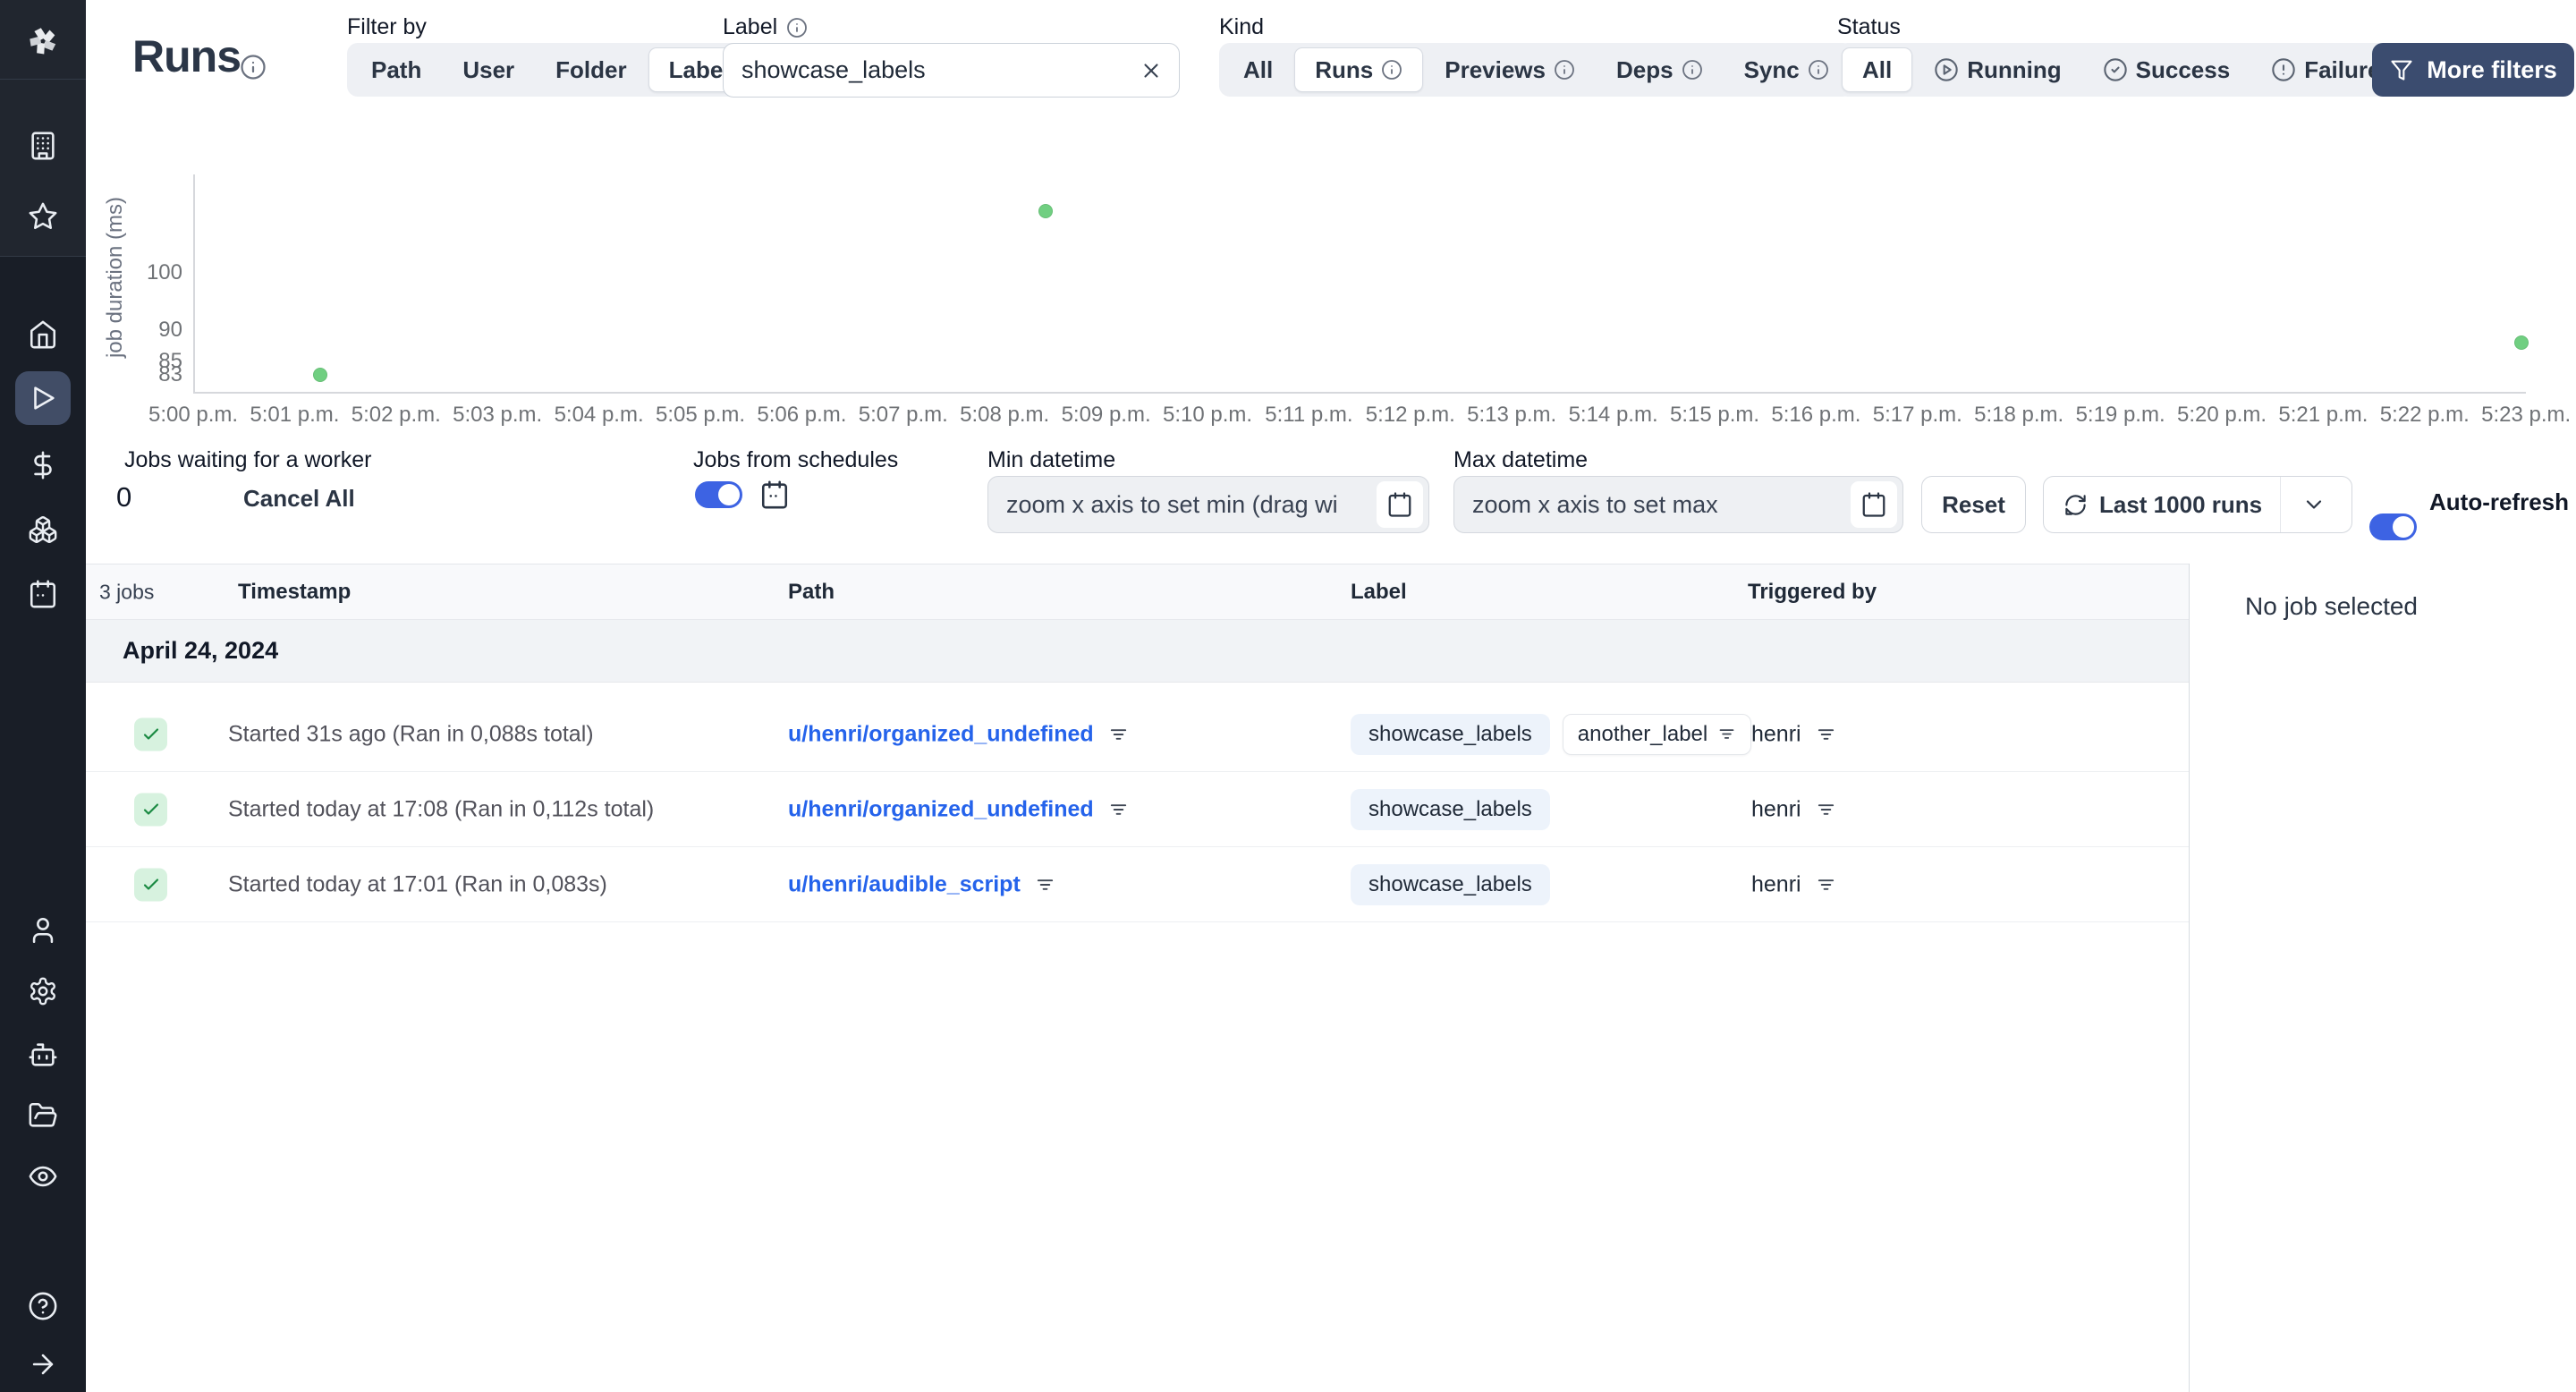  What do you see at coordinates (1151, 70) in the screenshot?
I see `clear-label-icon` at bounding box center [1151, 70].